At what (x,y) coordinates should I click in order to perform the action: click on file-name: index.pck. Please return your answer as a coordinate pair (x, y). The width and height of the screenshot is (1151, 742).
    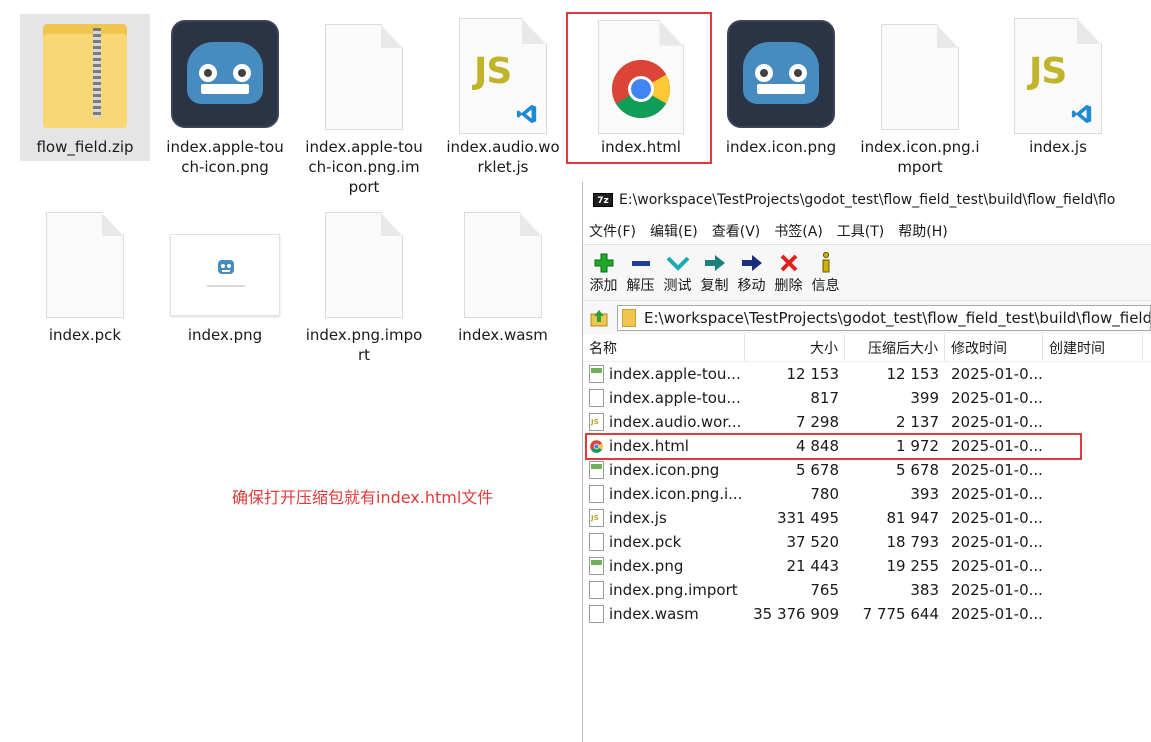
    Looking at the image, I should click on (85, 335).